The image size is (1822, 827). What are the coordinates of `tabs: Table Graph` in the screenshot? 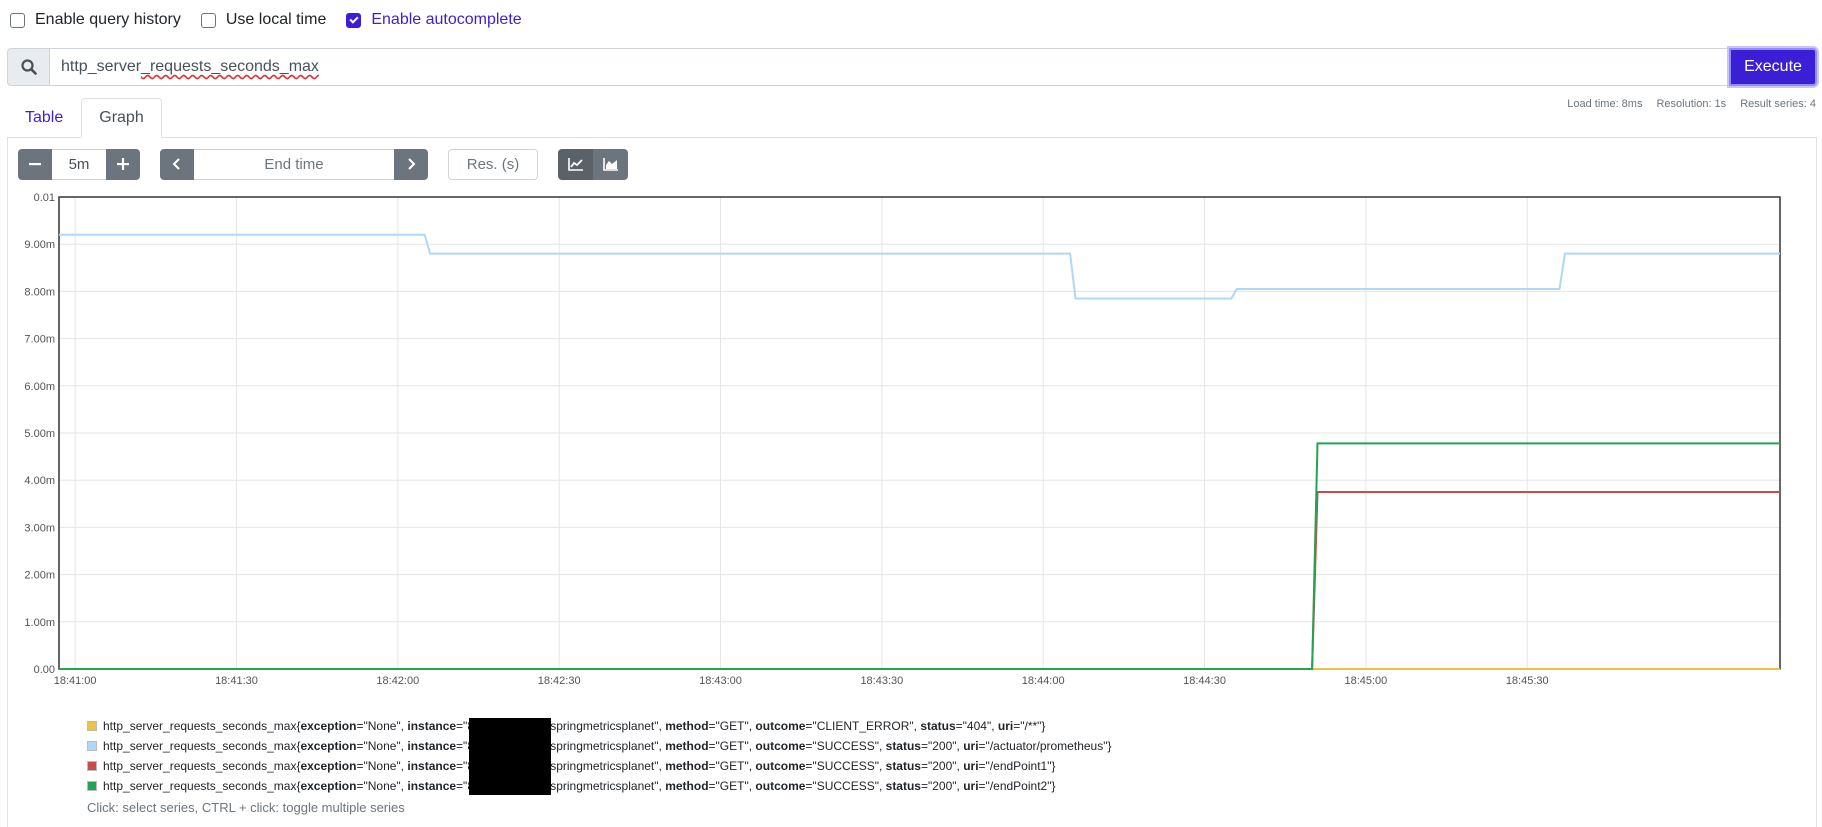 It's located at (84, 118).